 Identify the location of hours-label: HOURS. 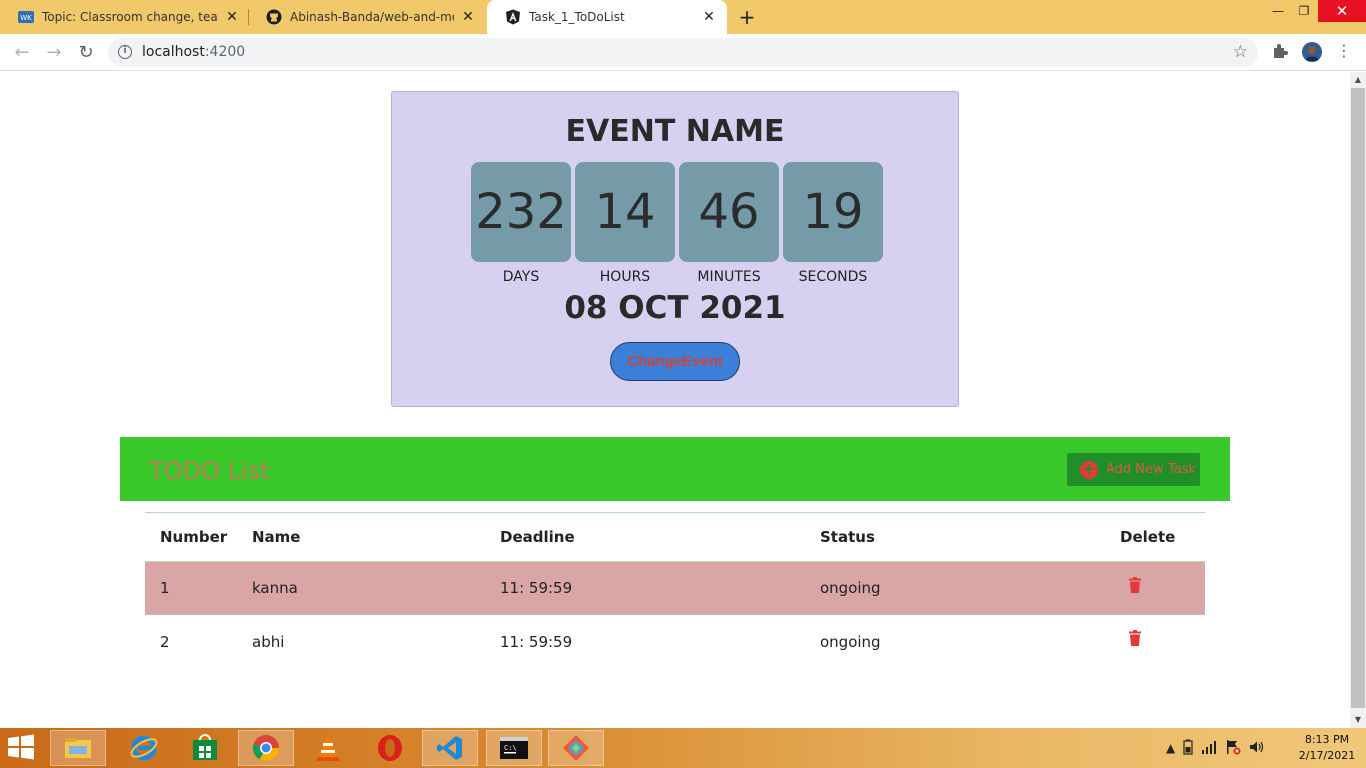
(625, 277).